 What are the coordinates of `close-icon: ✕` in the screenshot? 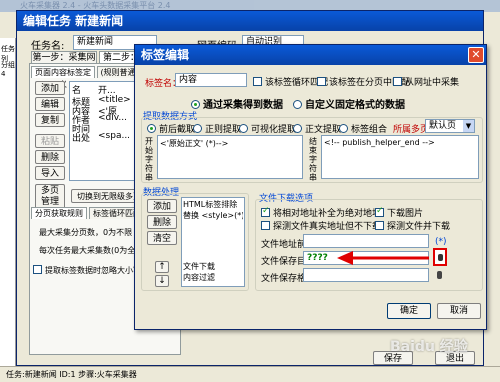 It's located at (476, 55).